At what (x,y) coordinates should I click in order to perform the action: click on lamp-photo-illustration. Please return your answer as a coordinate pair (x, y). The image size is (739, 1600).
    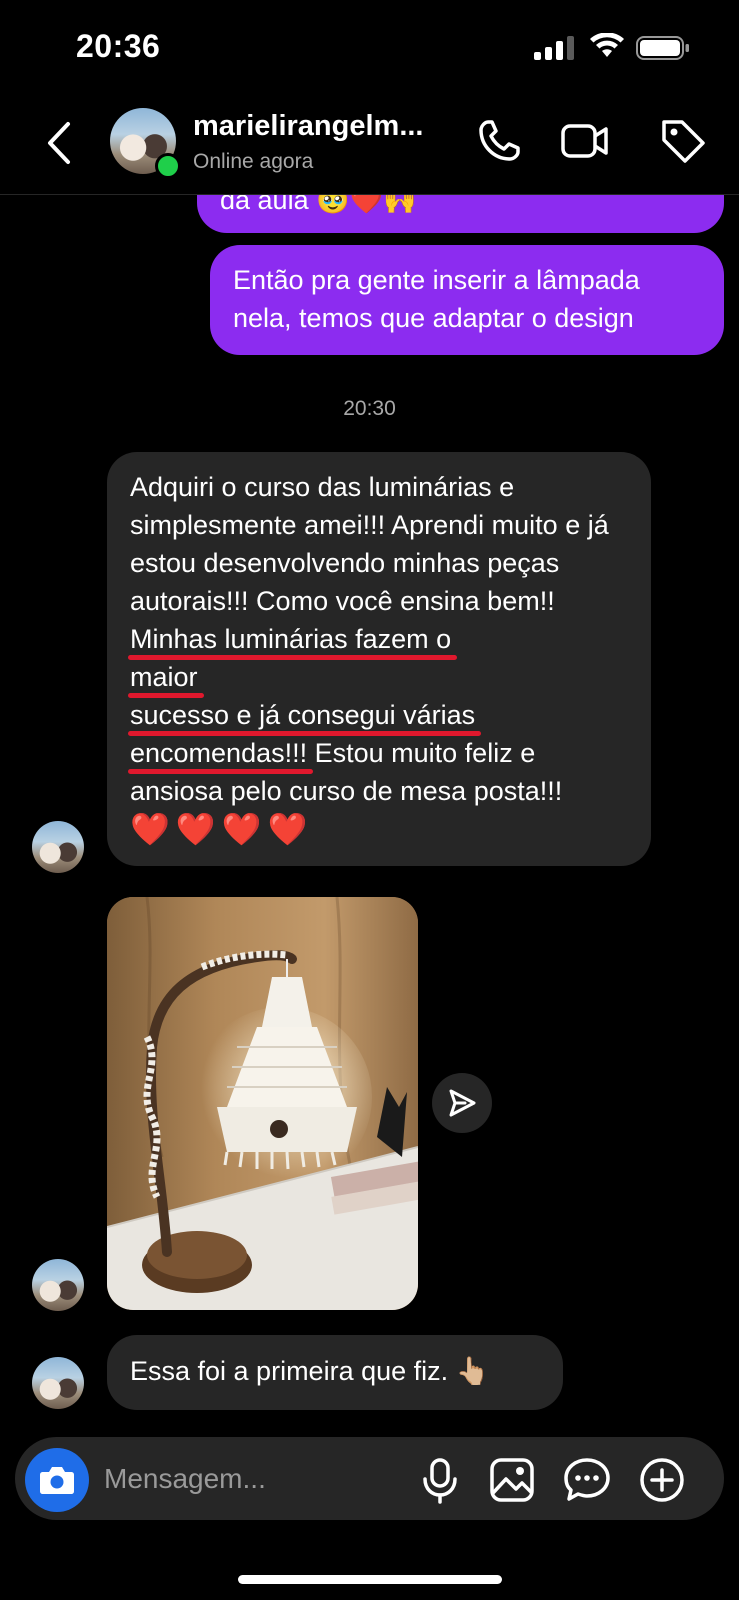
    Looking at the image, I should click on (262, 1103).